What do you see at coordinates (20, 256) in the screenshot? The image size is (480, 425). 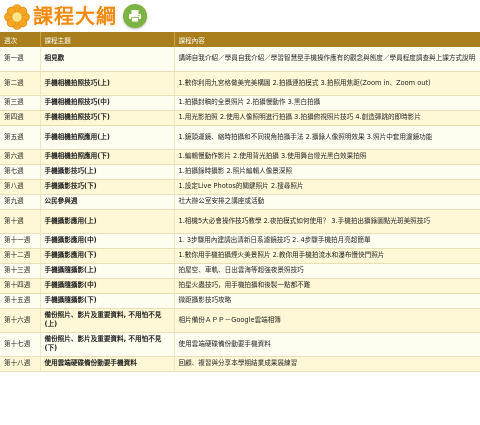 I see `week-cell: 第十二週` at bounding box center [20, 256].